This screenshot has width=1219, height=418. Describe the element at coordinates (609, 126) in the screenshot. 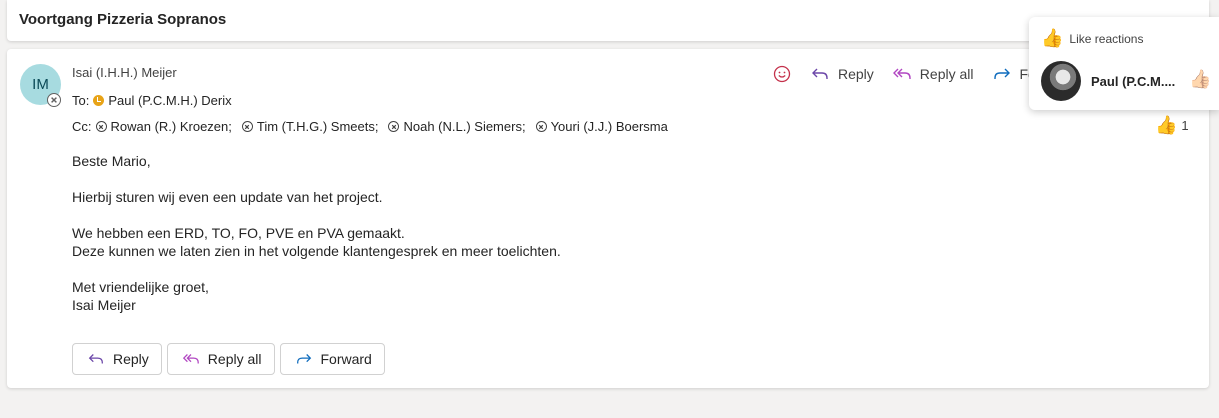

I see `recipient-name: Youri (J.J.) Boersma` at that location.